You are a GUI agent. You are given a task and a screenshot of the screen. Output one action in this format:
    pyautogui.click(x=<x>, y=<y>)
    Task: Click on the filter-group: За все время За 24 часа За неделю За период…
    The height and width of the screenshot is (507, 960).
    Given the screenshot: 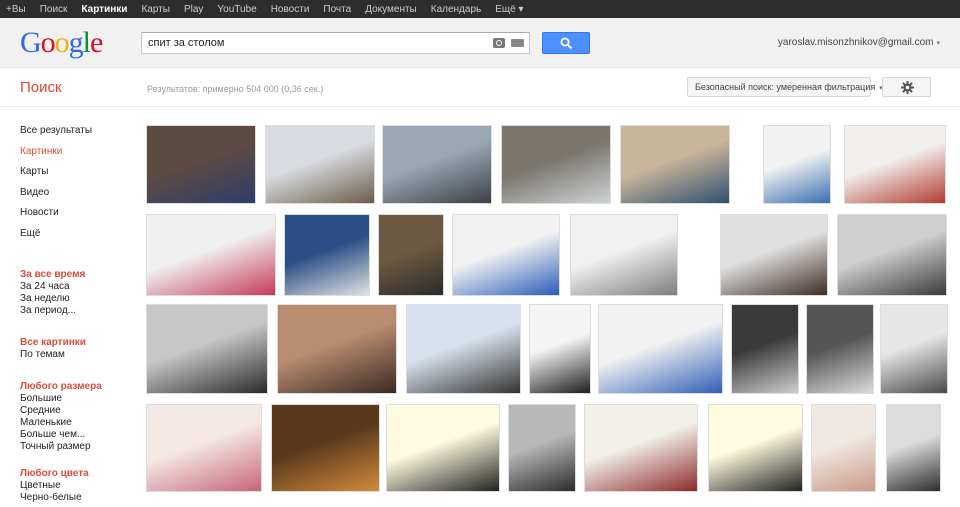 What is the action you would take?
    pyautogui.click(x=52, y=293)
    